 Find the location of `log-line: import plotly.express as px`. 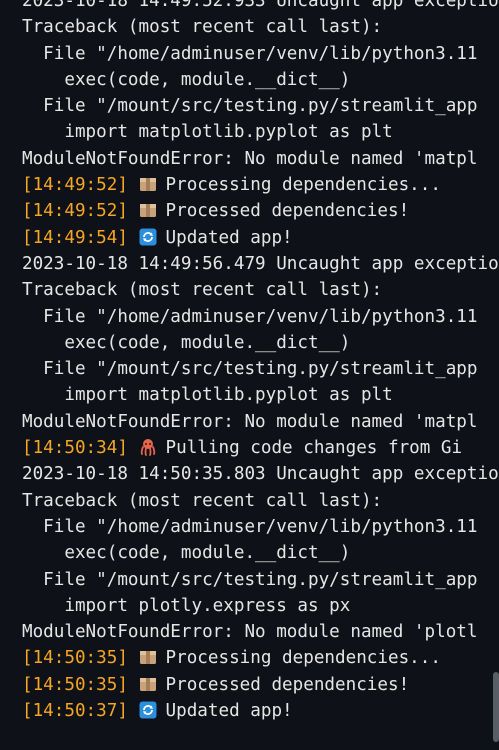

log-line: import plotly.express as px is located at coordinates (186, 605).